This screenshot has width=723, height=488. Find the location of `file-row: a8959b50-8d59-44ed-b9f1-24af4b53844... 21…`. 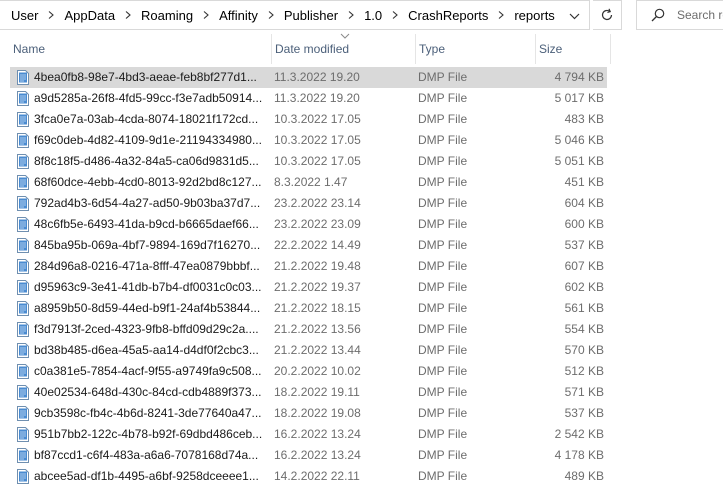

file-row: a8959b50-8d59-44ed-b9f1-24af4b53844... 21… is located at coordinates (361, 308).